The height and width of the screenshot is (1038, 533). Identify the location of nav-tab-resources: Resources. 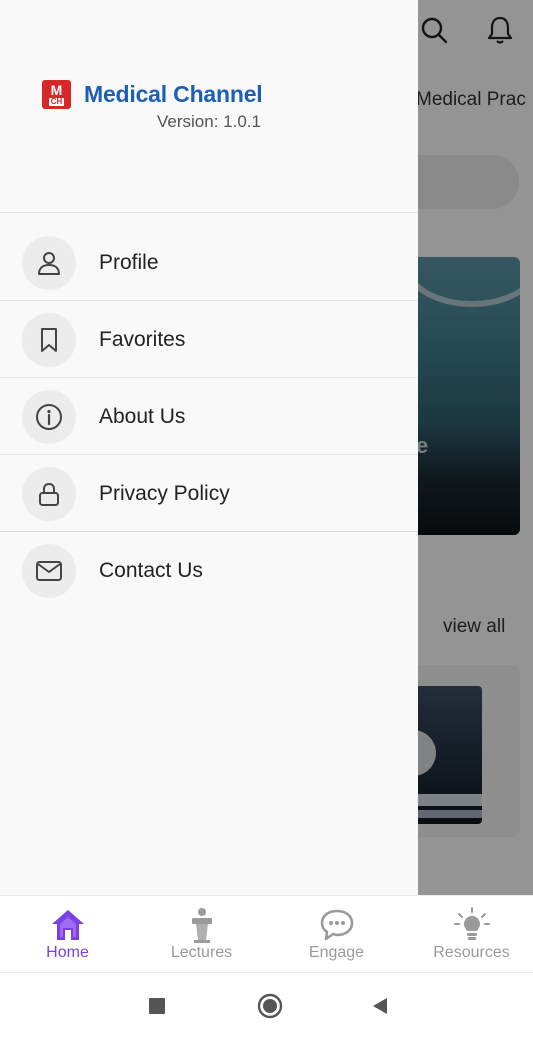
(469, 935).